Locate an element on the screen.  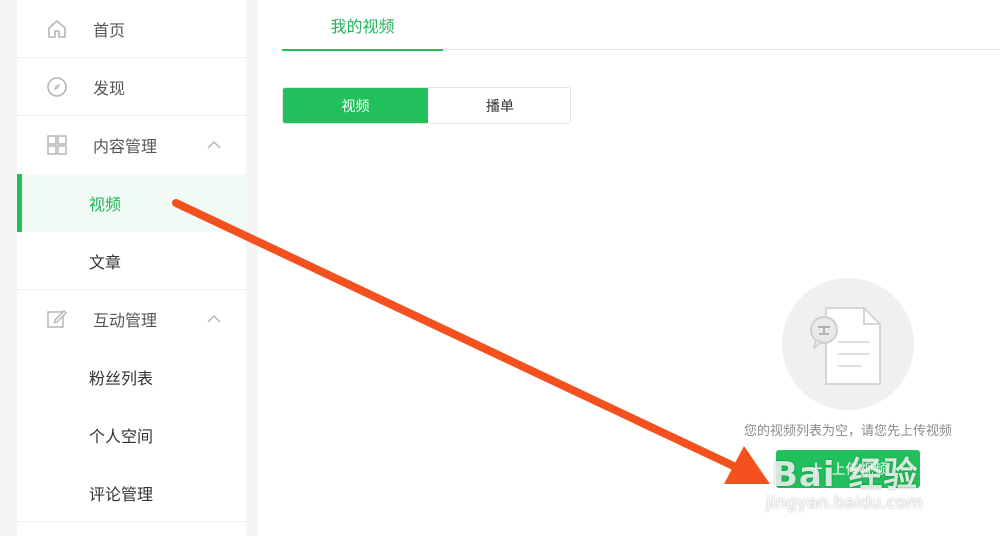
sidebar-subitem-personal-space: 个人空间 is located at coordinates (131, 435).